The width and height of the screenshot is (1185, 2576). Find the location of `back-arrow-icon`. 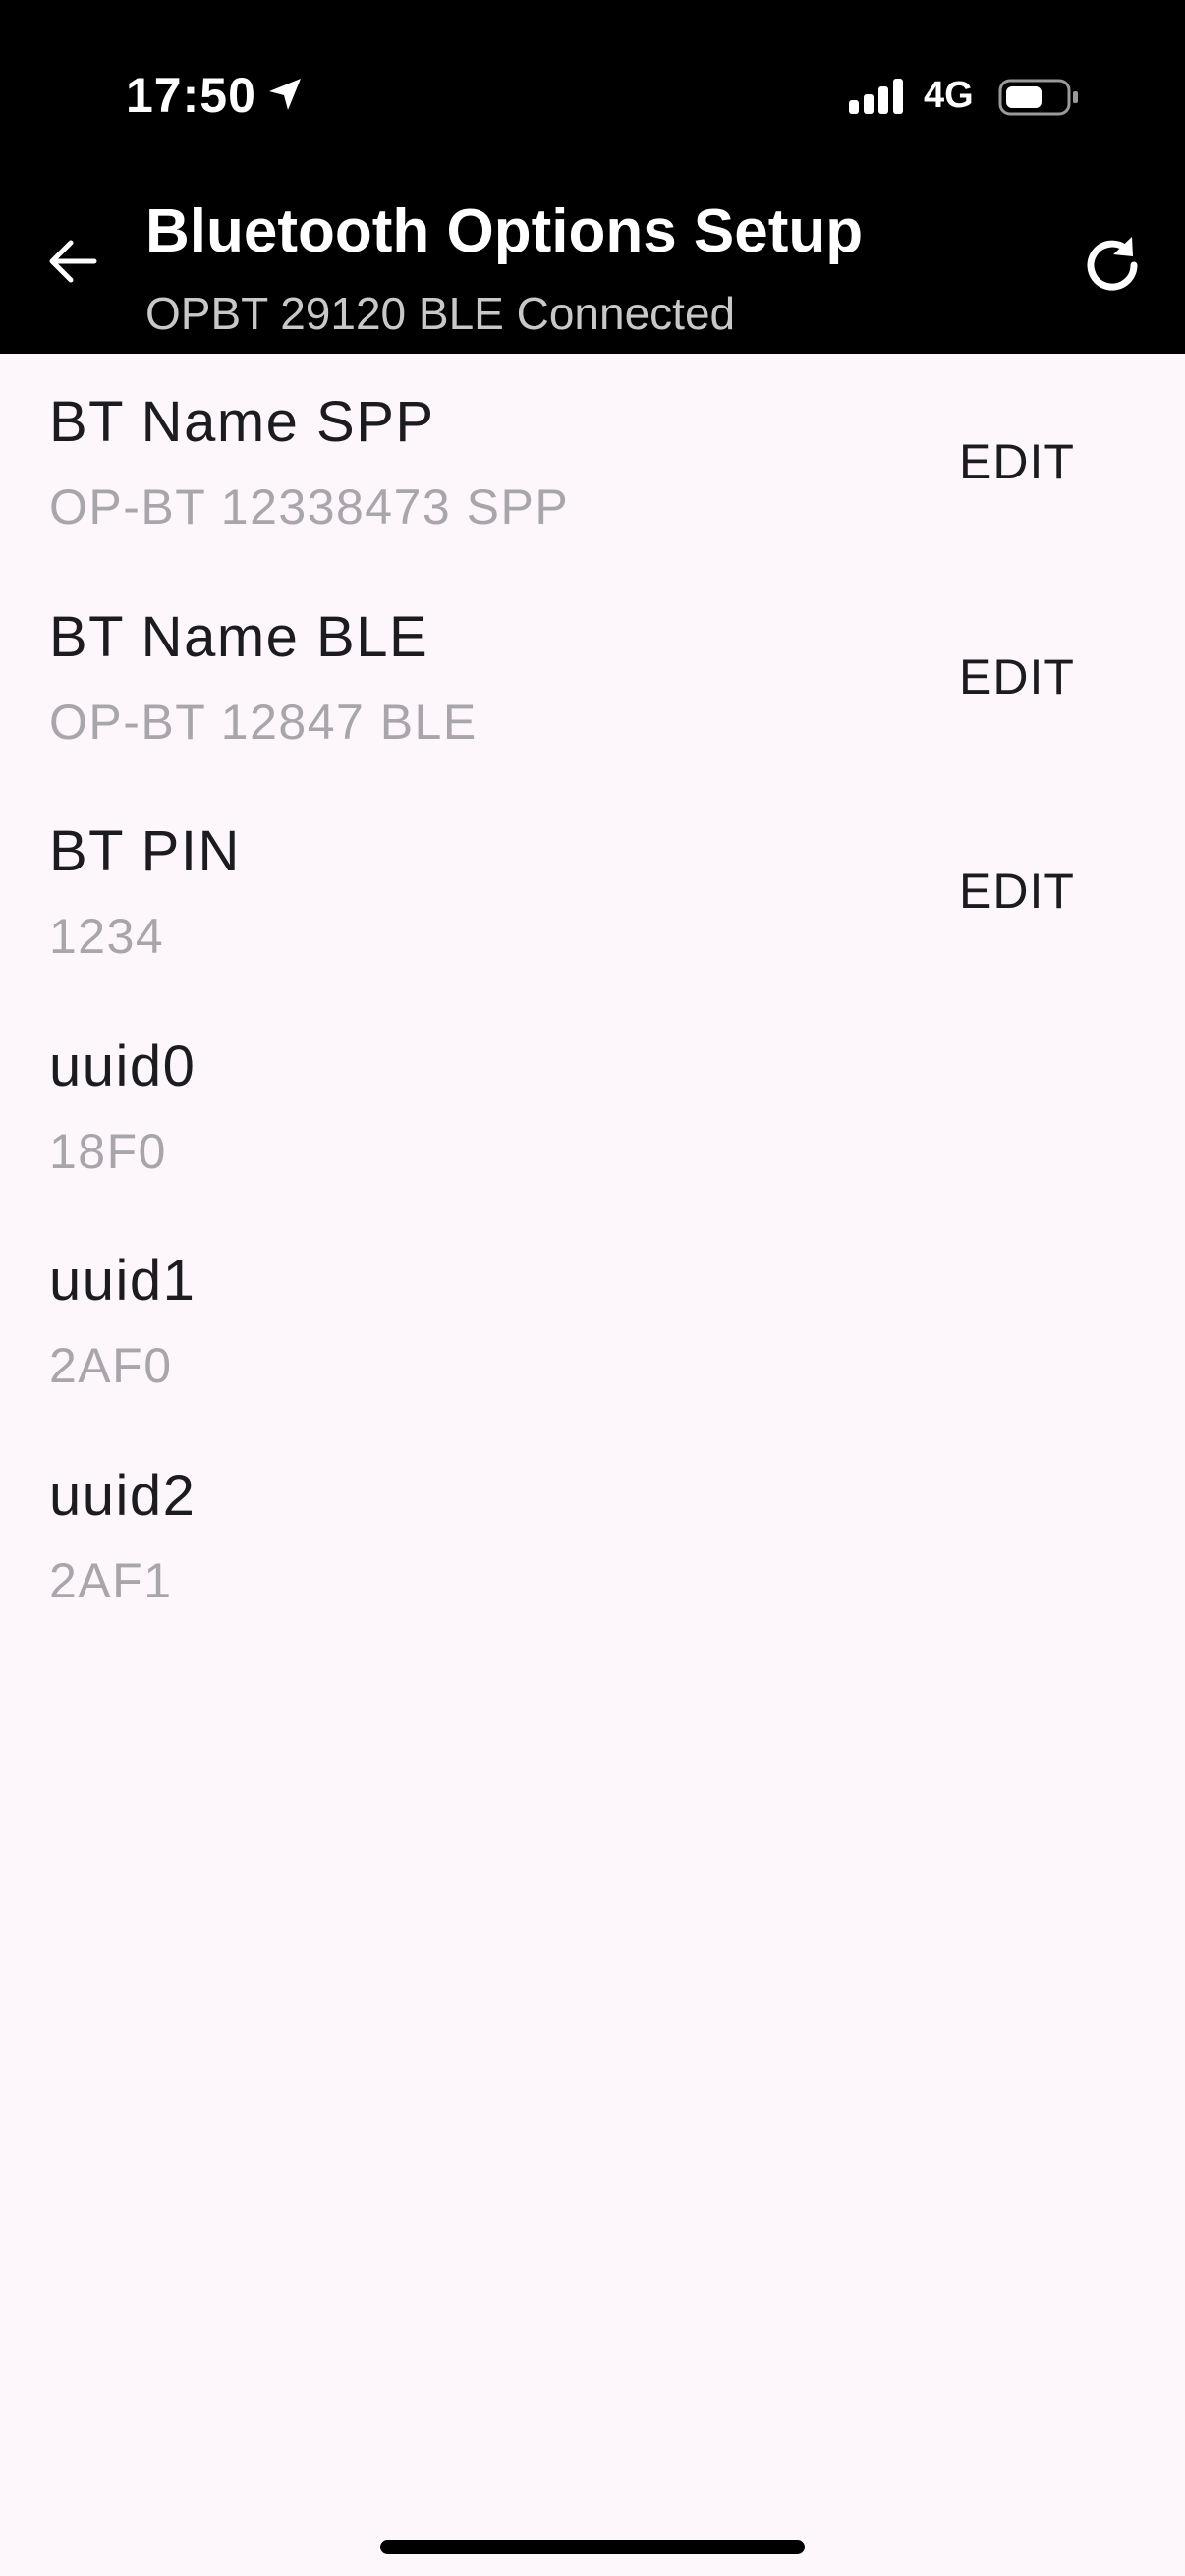

back-arrow-icon is located at coordinates (73, 264).